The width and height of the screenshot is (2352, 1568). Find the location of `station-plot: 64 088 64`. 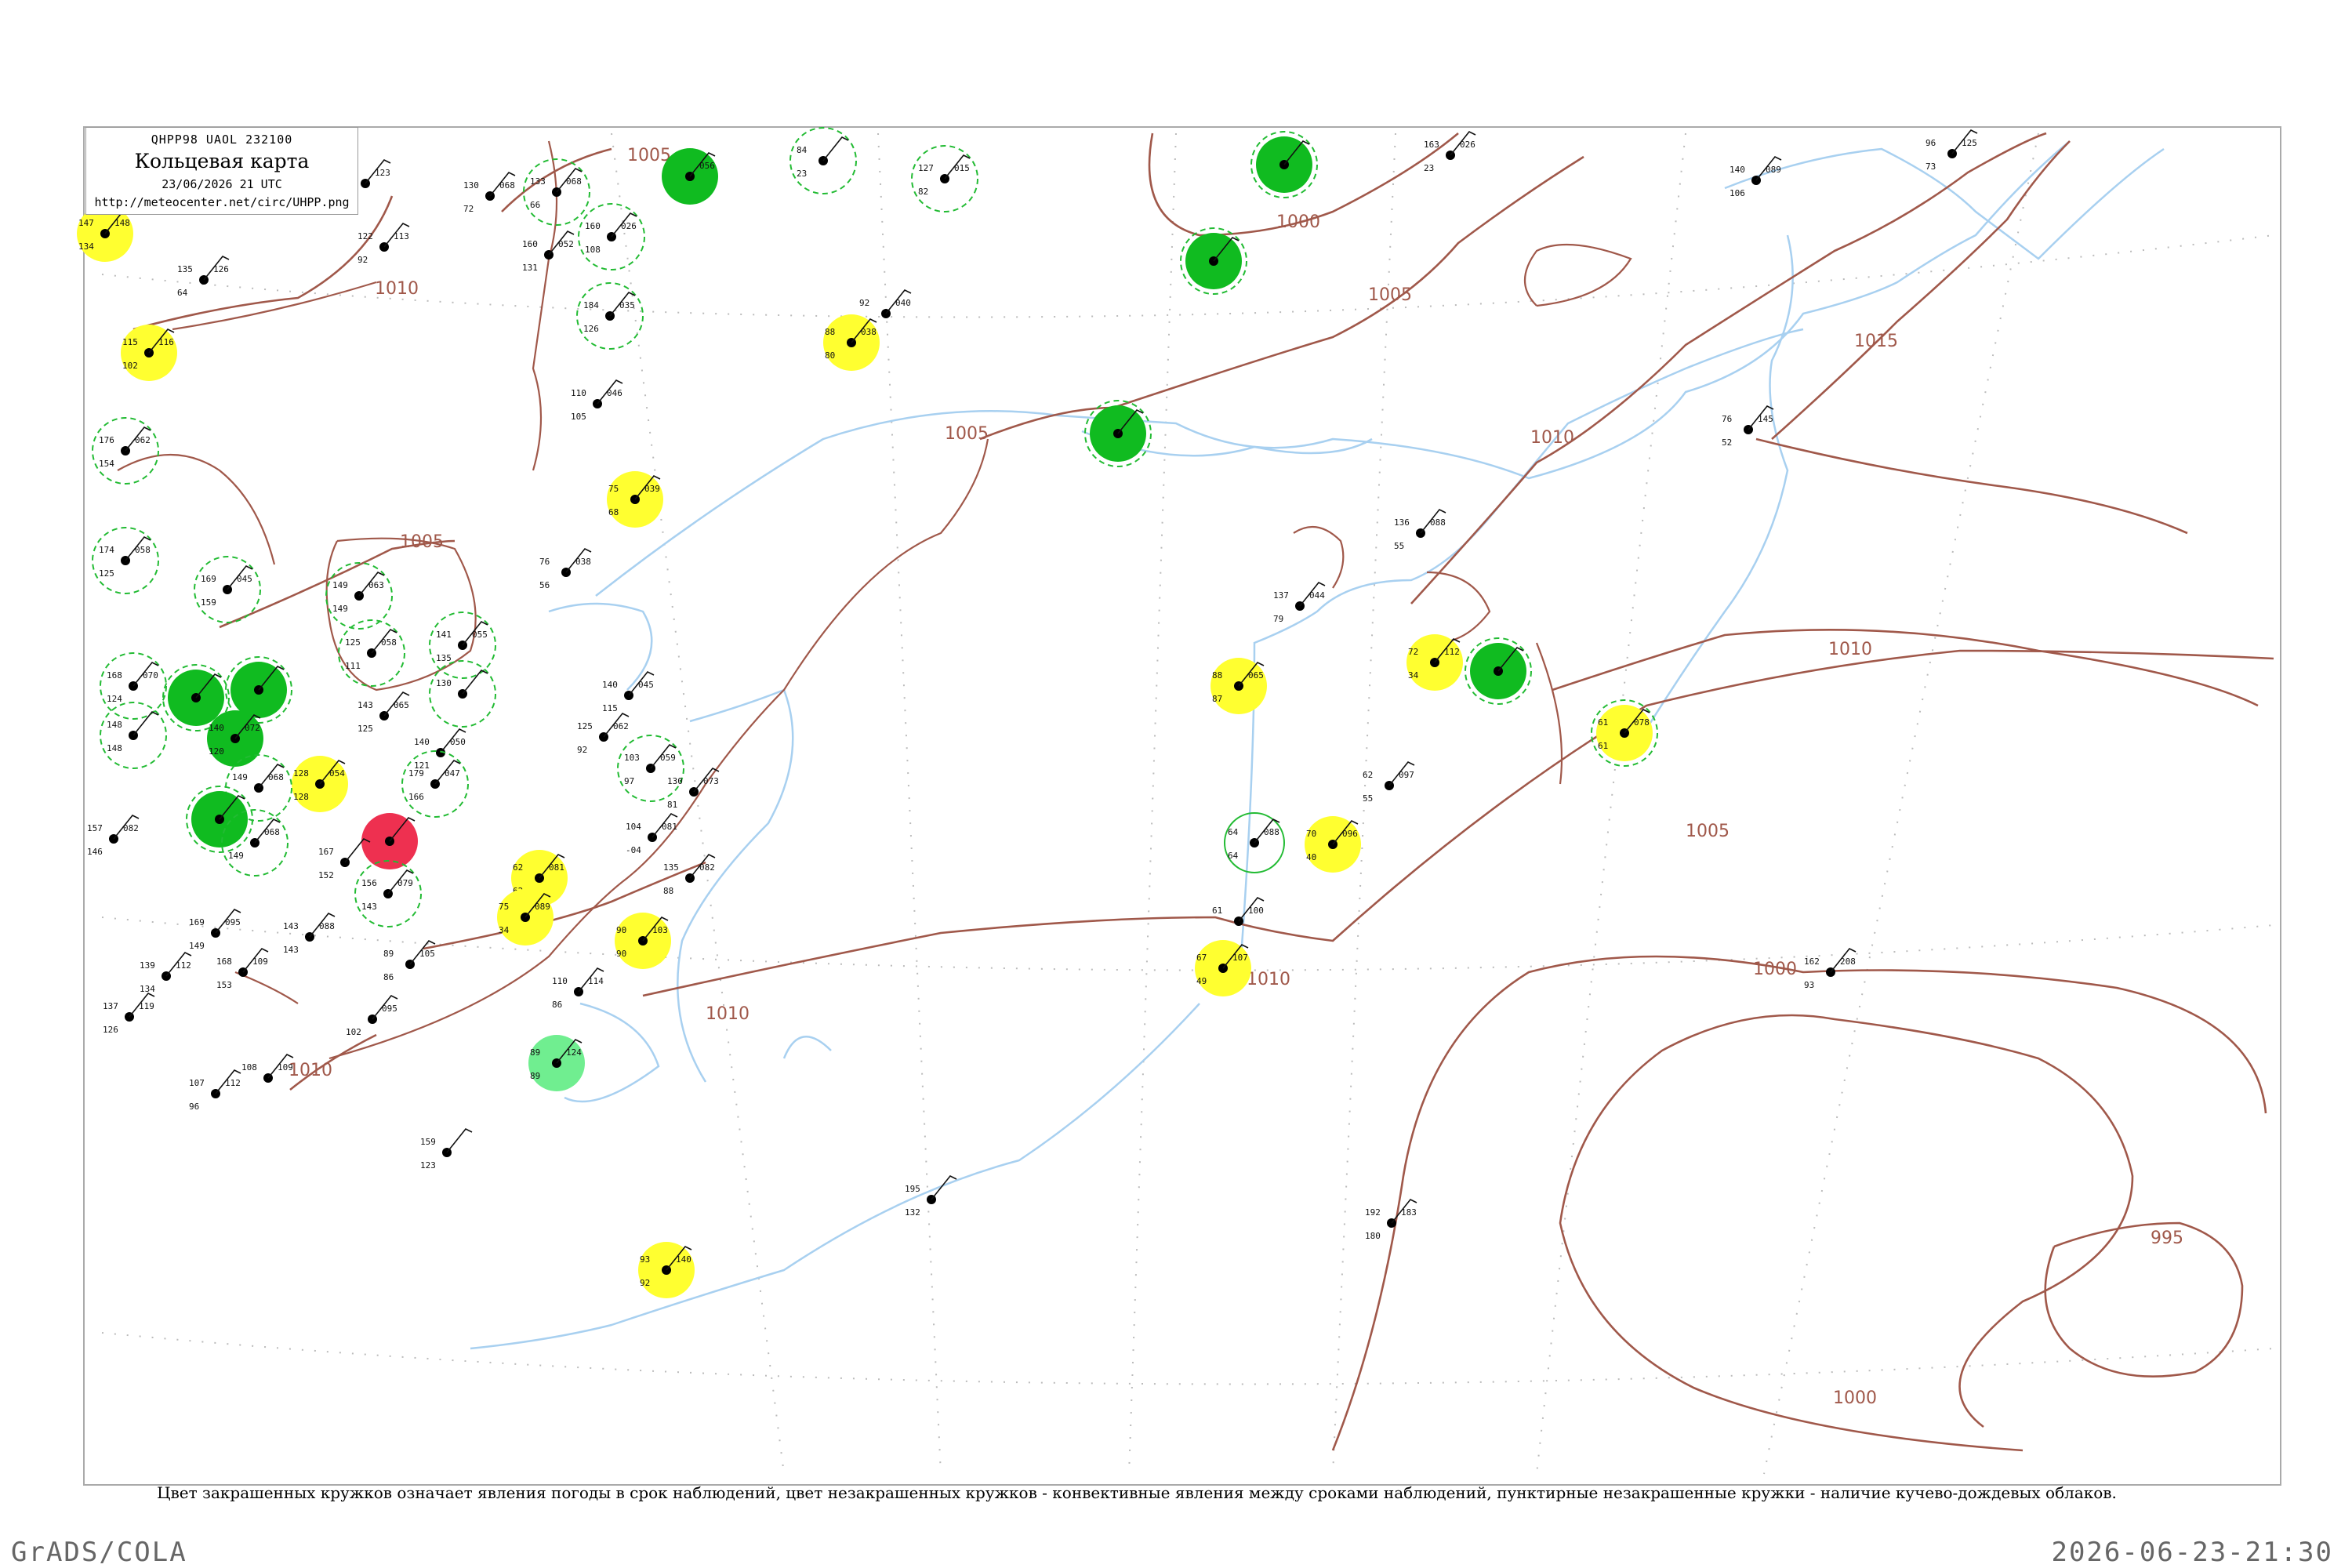

station-plot: 64 088 64 is located at coordinates (1254, 842).